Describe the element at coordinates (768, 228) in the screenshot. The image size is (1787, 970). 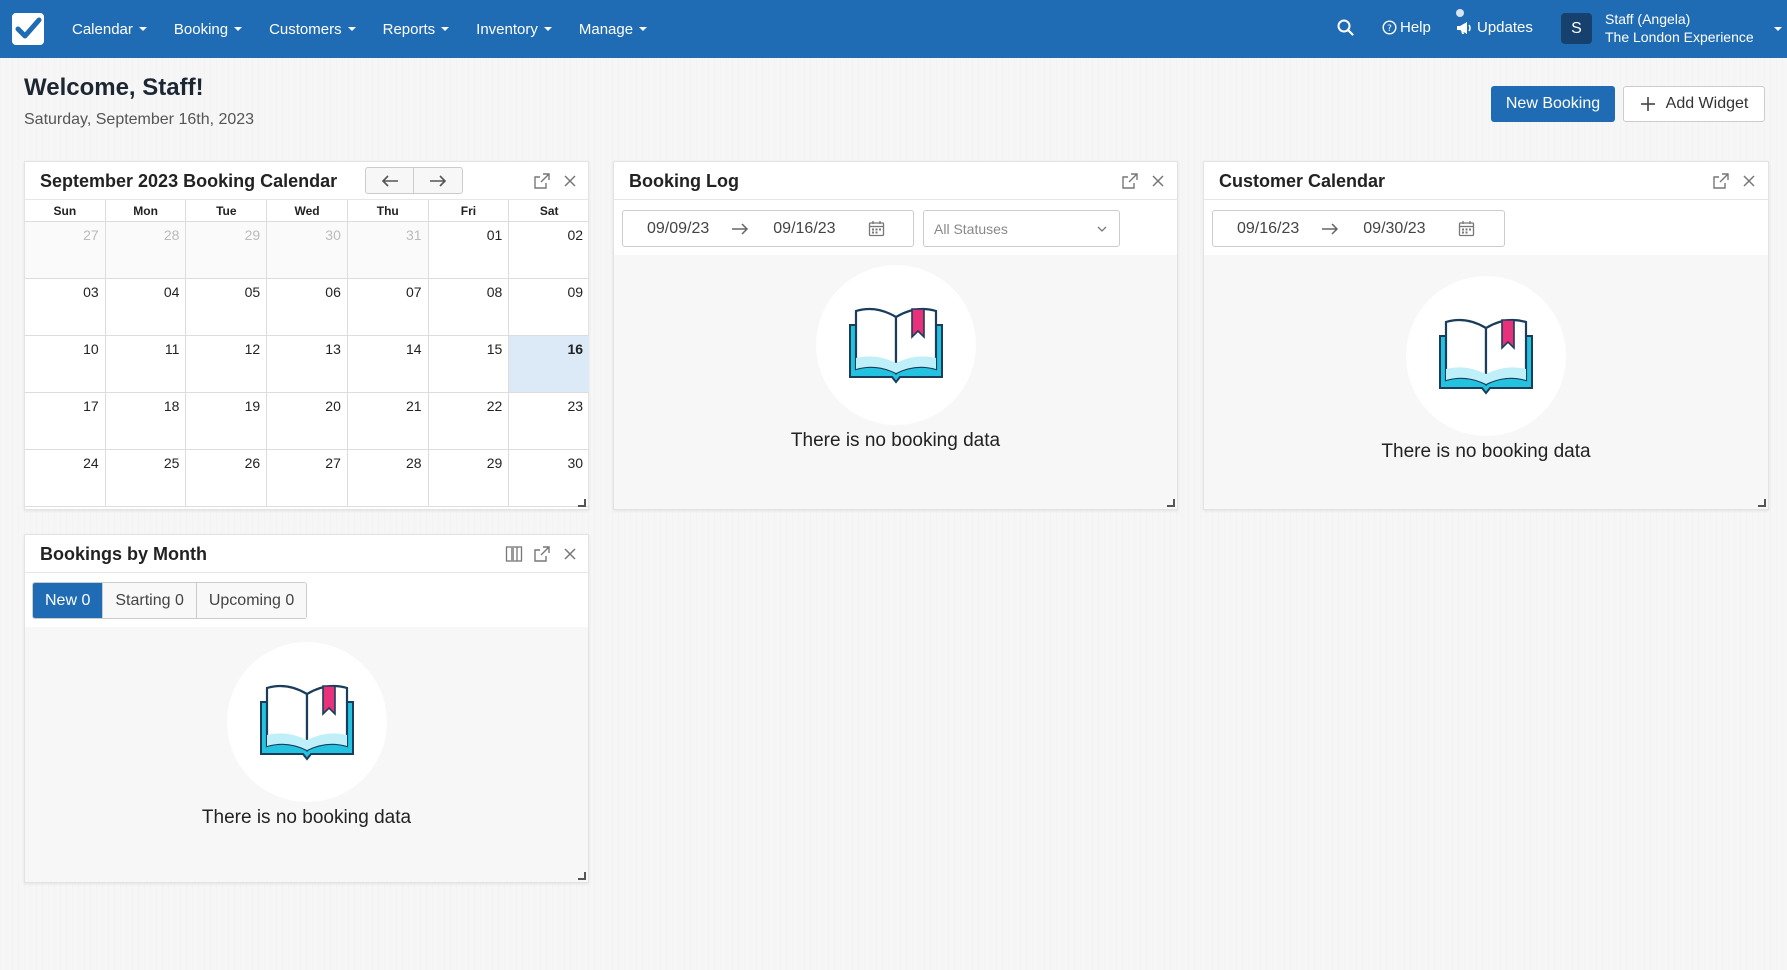
I see `date-range-picker: 09/09/23 09/16/23` at that location.